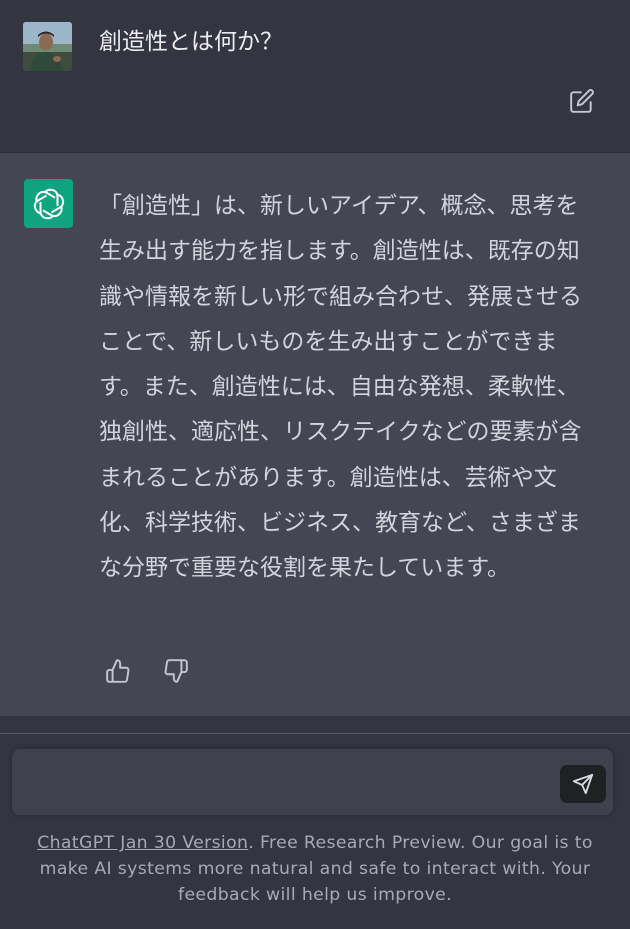 Image resolution: width=630 pixels, height=929 pixels. I want to click on thumbs-down-button, so click(176, 671).